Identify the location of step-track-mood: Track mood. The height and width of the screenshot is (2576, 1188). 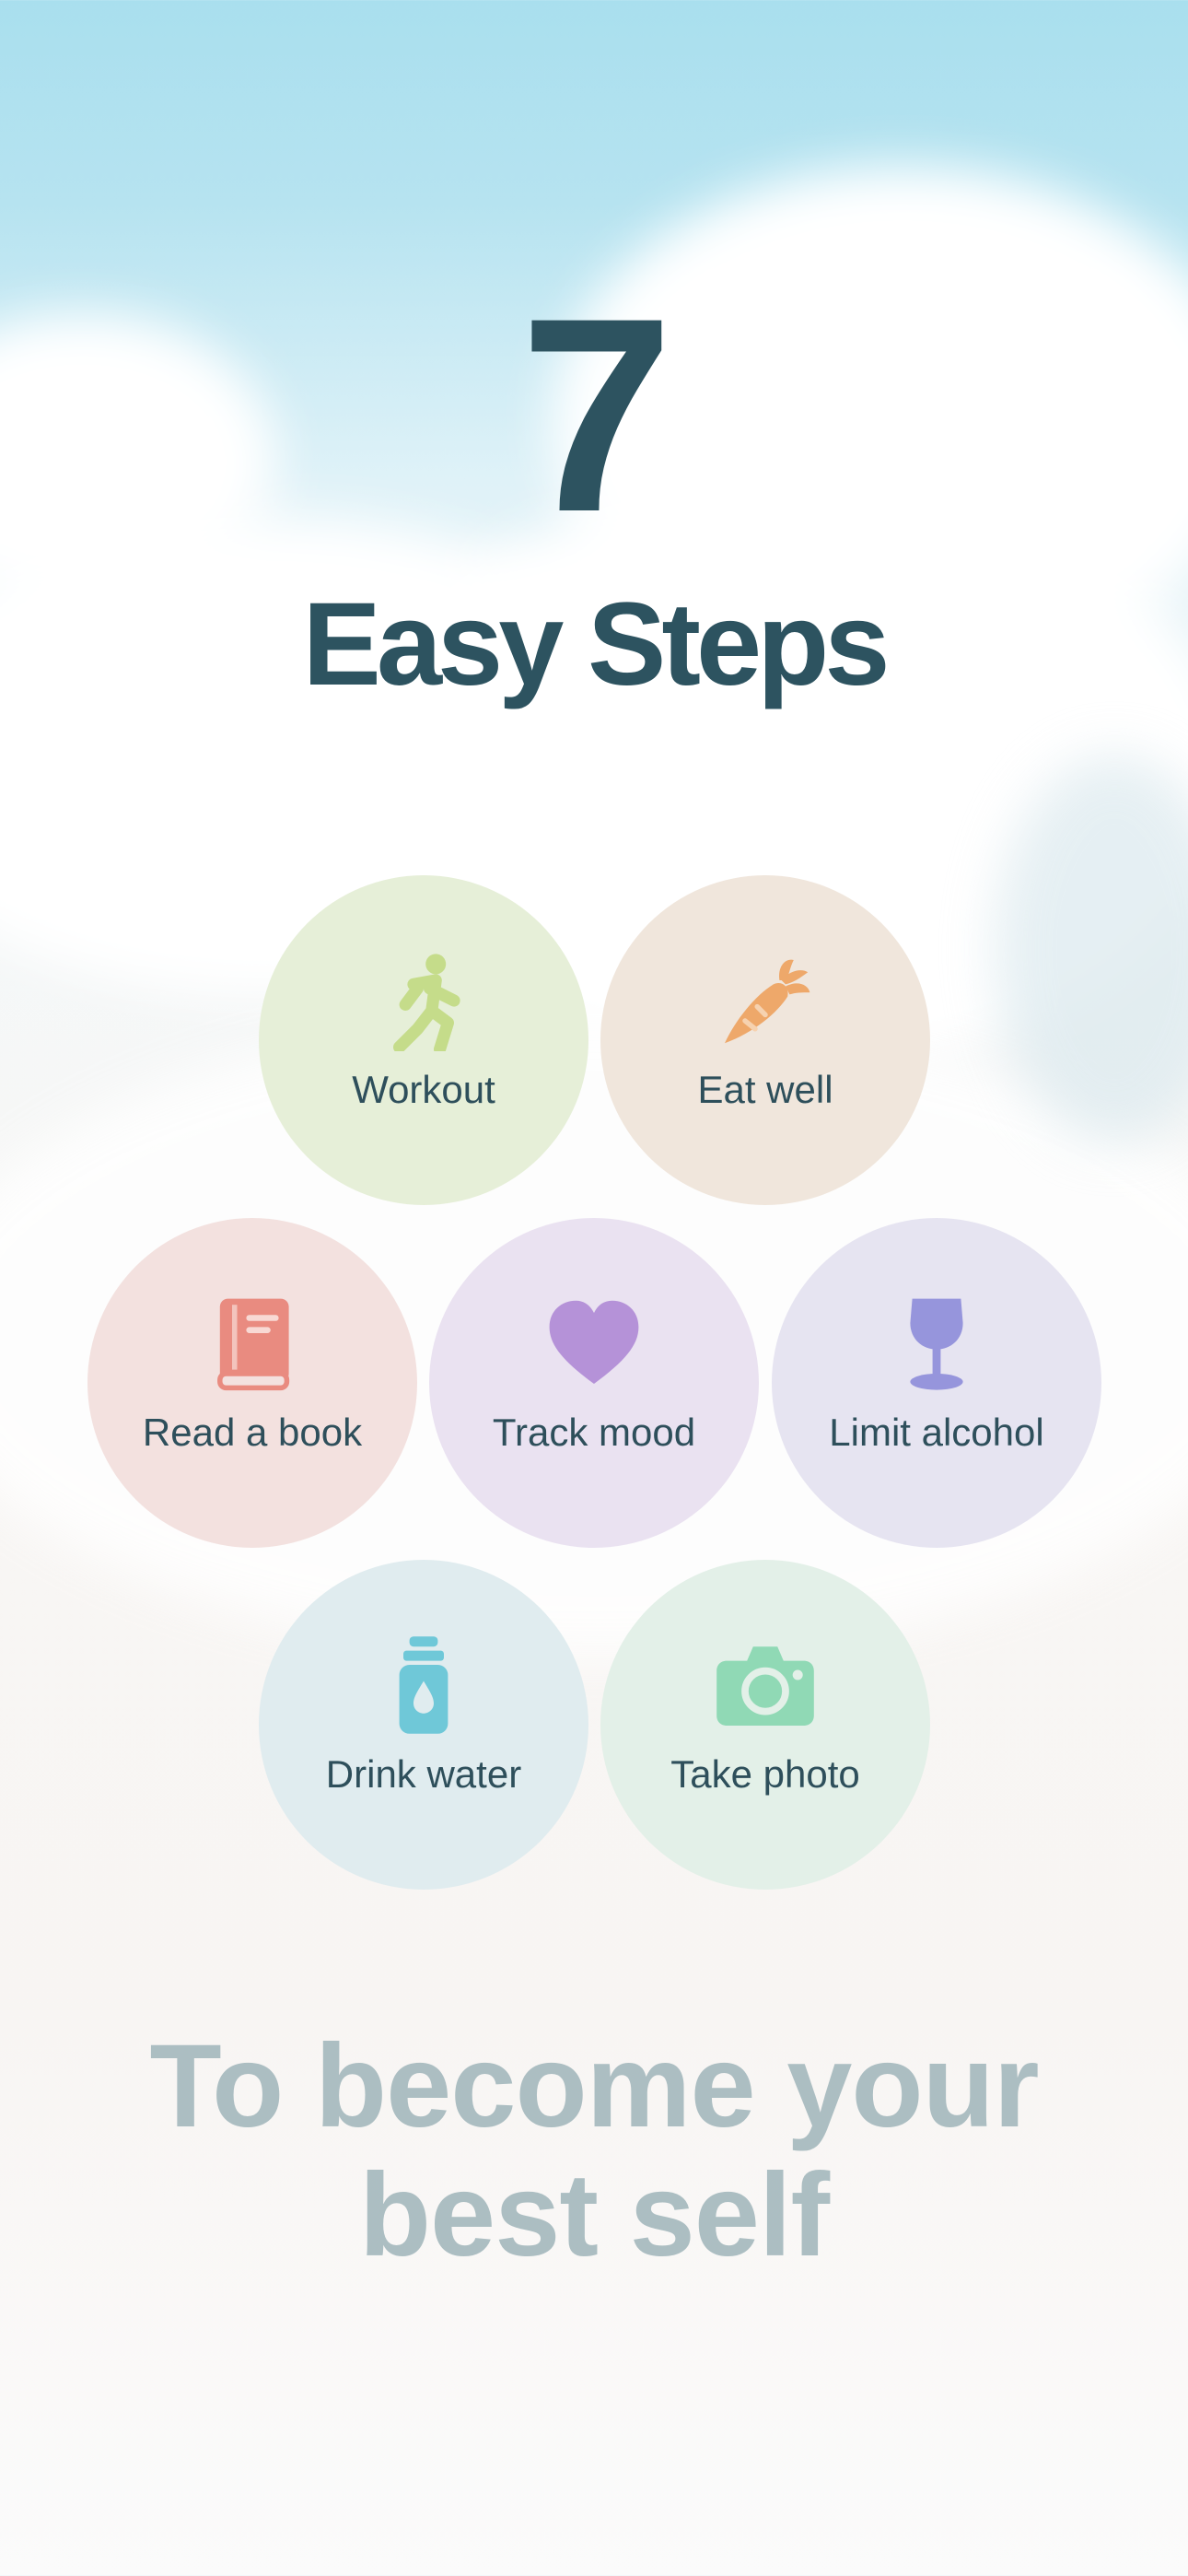
(594, 1383).